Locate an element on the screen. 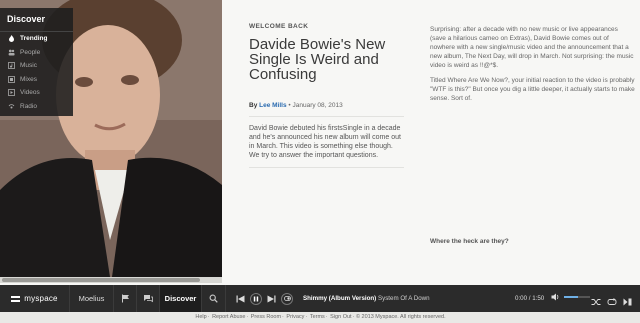 The image size is (640, 323). footer-link-press-room: Press Room is located at coordinates (266, 317).